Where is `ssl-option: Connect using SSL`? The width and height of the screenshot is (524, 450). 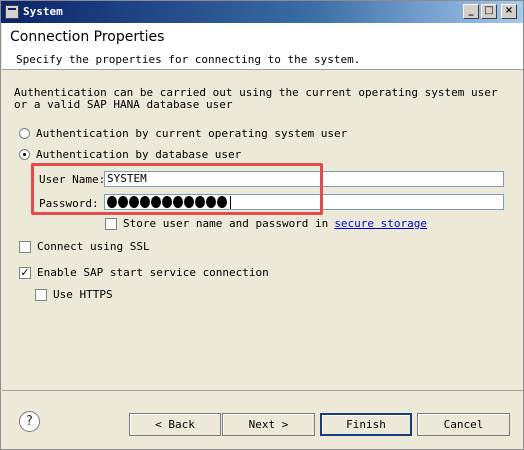
ssl-option: Connect using SSL is located at coordinates (84, 246).